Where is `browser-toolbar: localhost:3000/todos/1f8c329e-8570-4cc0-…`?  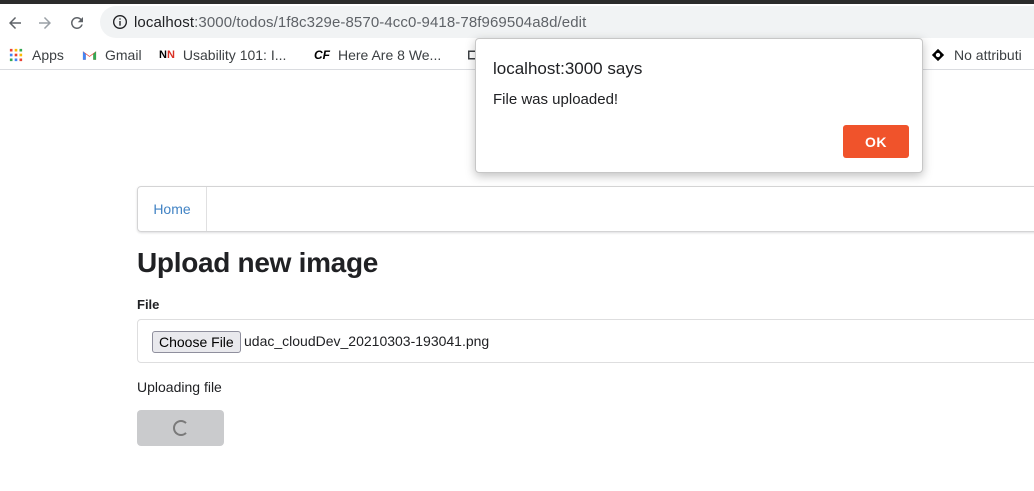 browser-toolbar: localhost:3000/todos/1f8c329e-8570-4cc0-… is located at coordinates (517, 22).